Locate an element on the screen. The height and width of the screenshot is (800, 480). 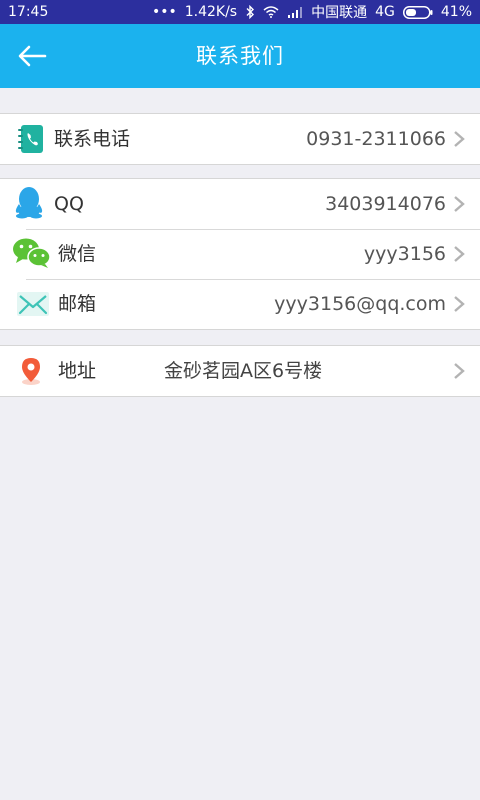
mail-icon is located at coordinates (33, 304).